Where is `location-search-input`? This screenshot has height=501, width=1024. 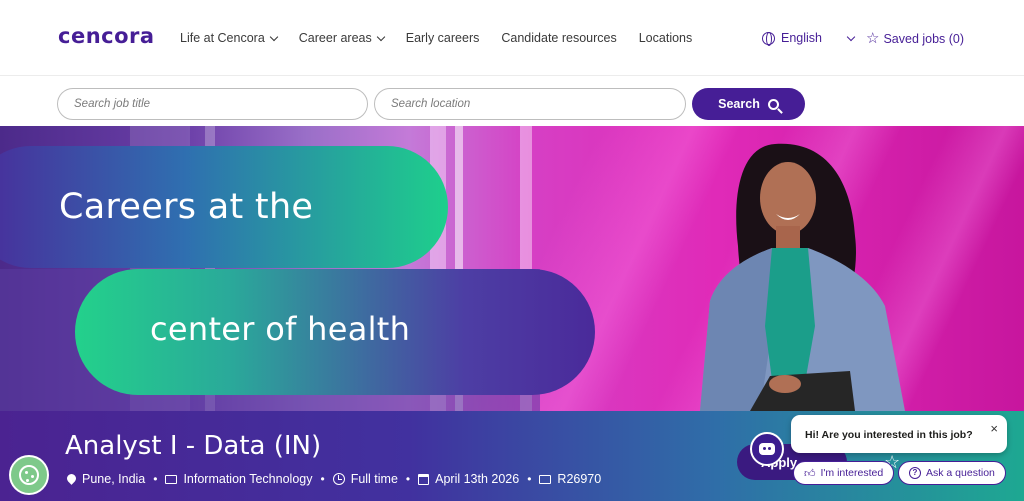 location-search-input is located at coordinates (530, 104).